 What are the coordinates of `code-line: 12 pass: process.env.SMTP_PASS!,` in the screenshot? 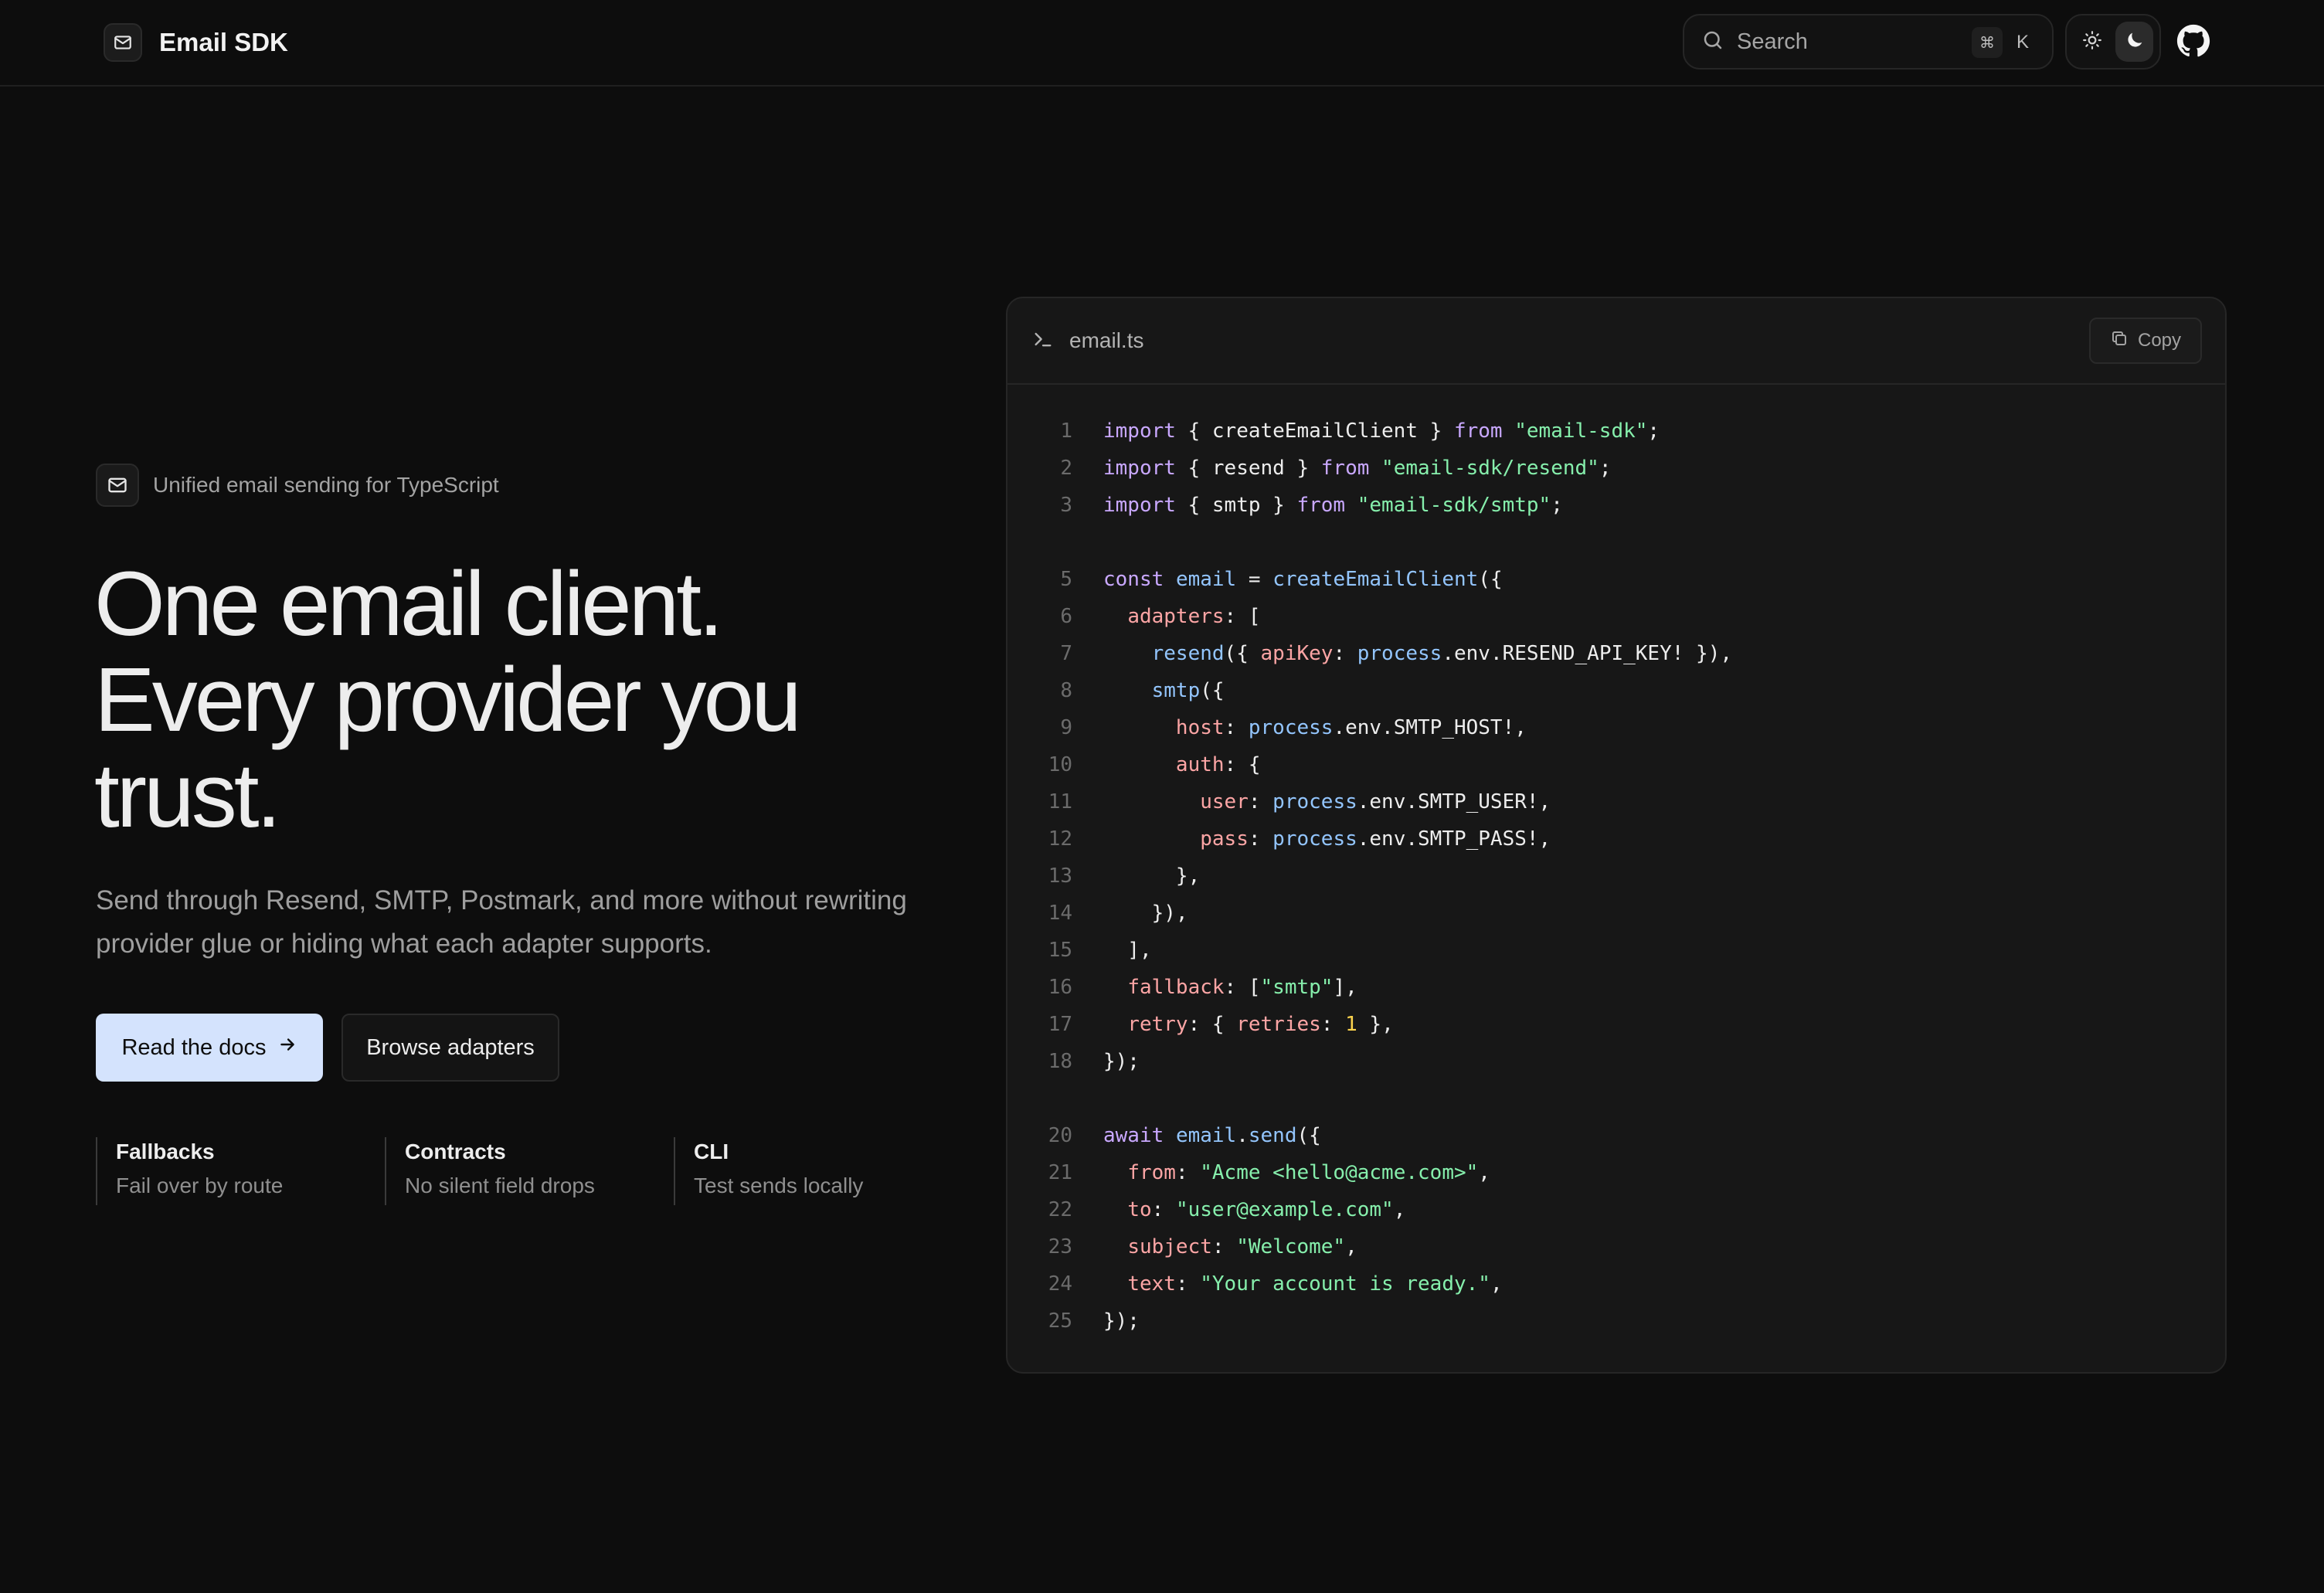 It's located at (1616, 839).